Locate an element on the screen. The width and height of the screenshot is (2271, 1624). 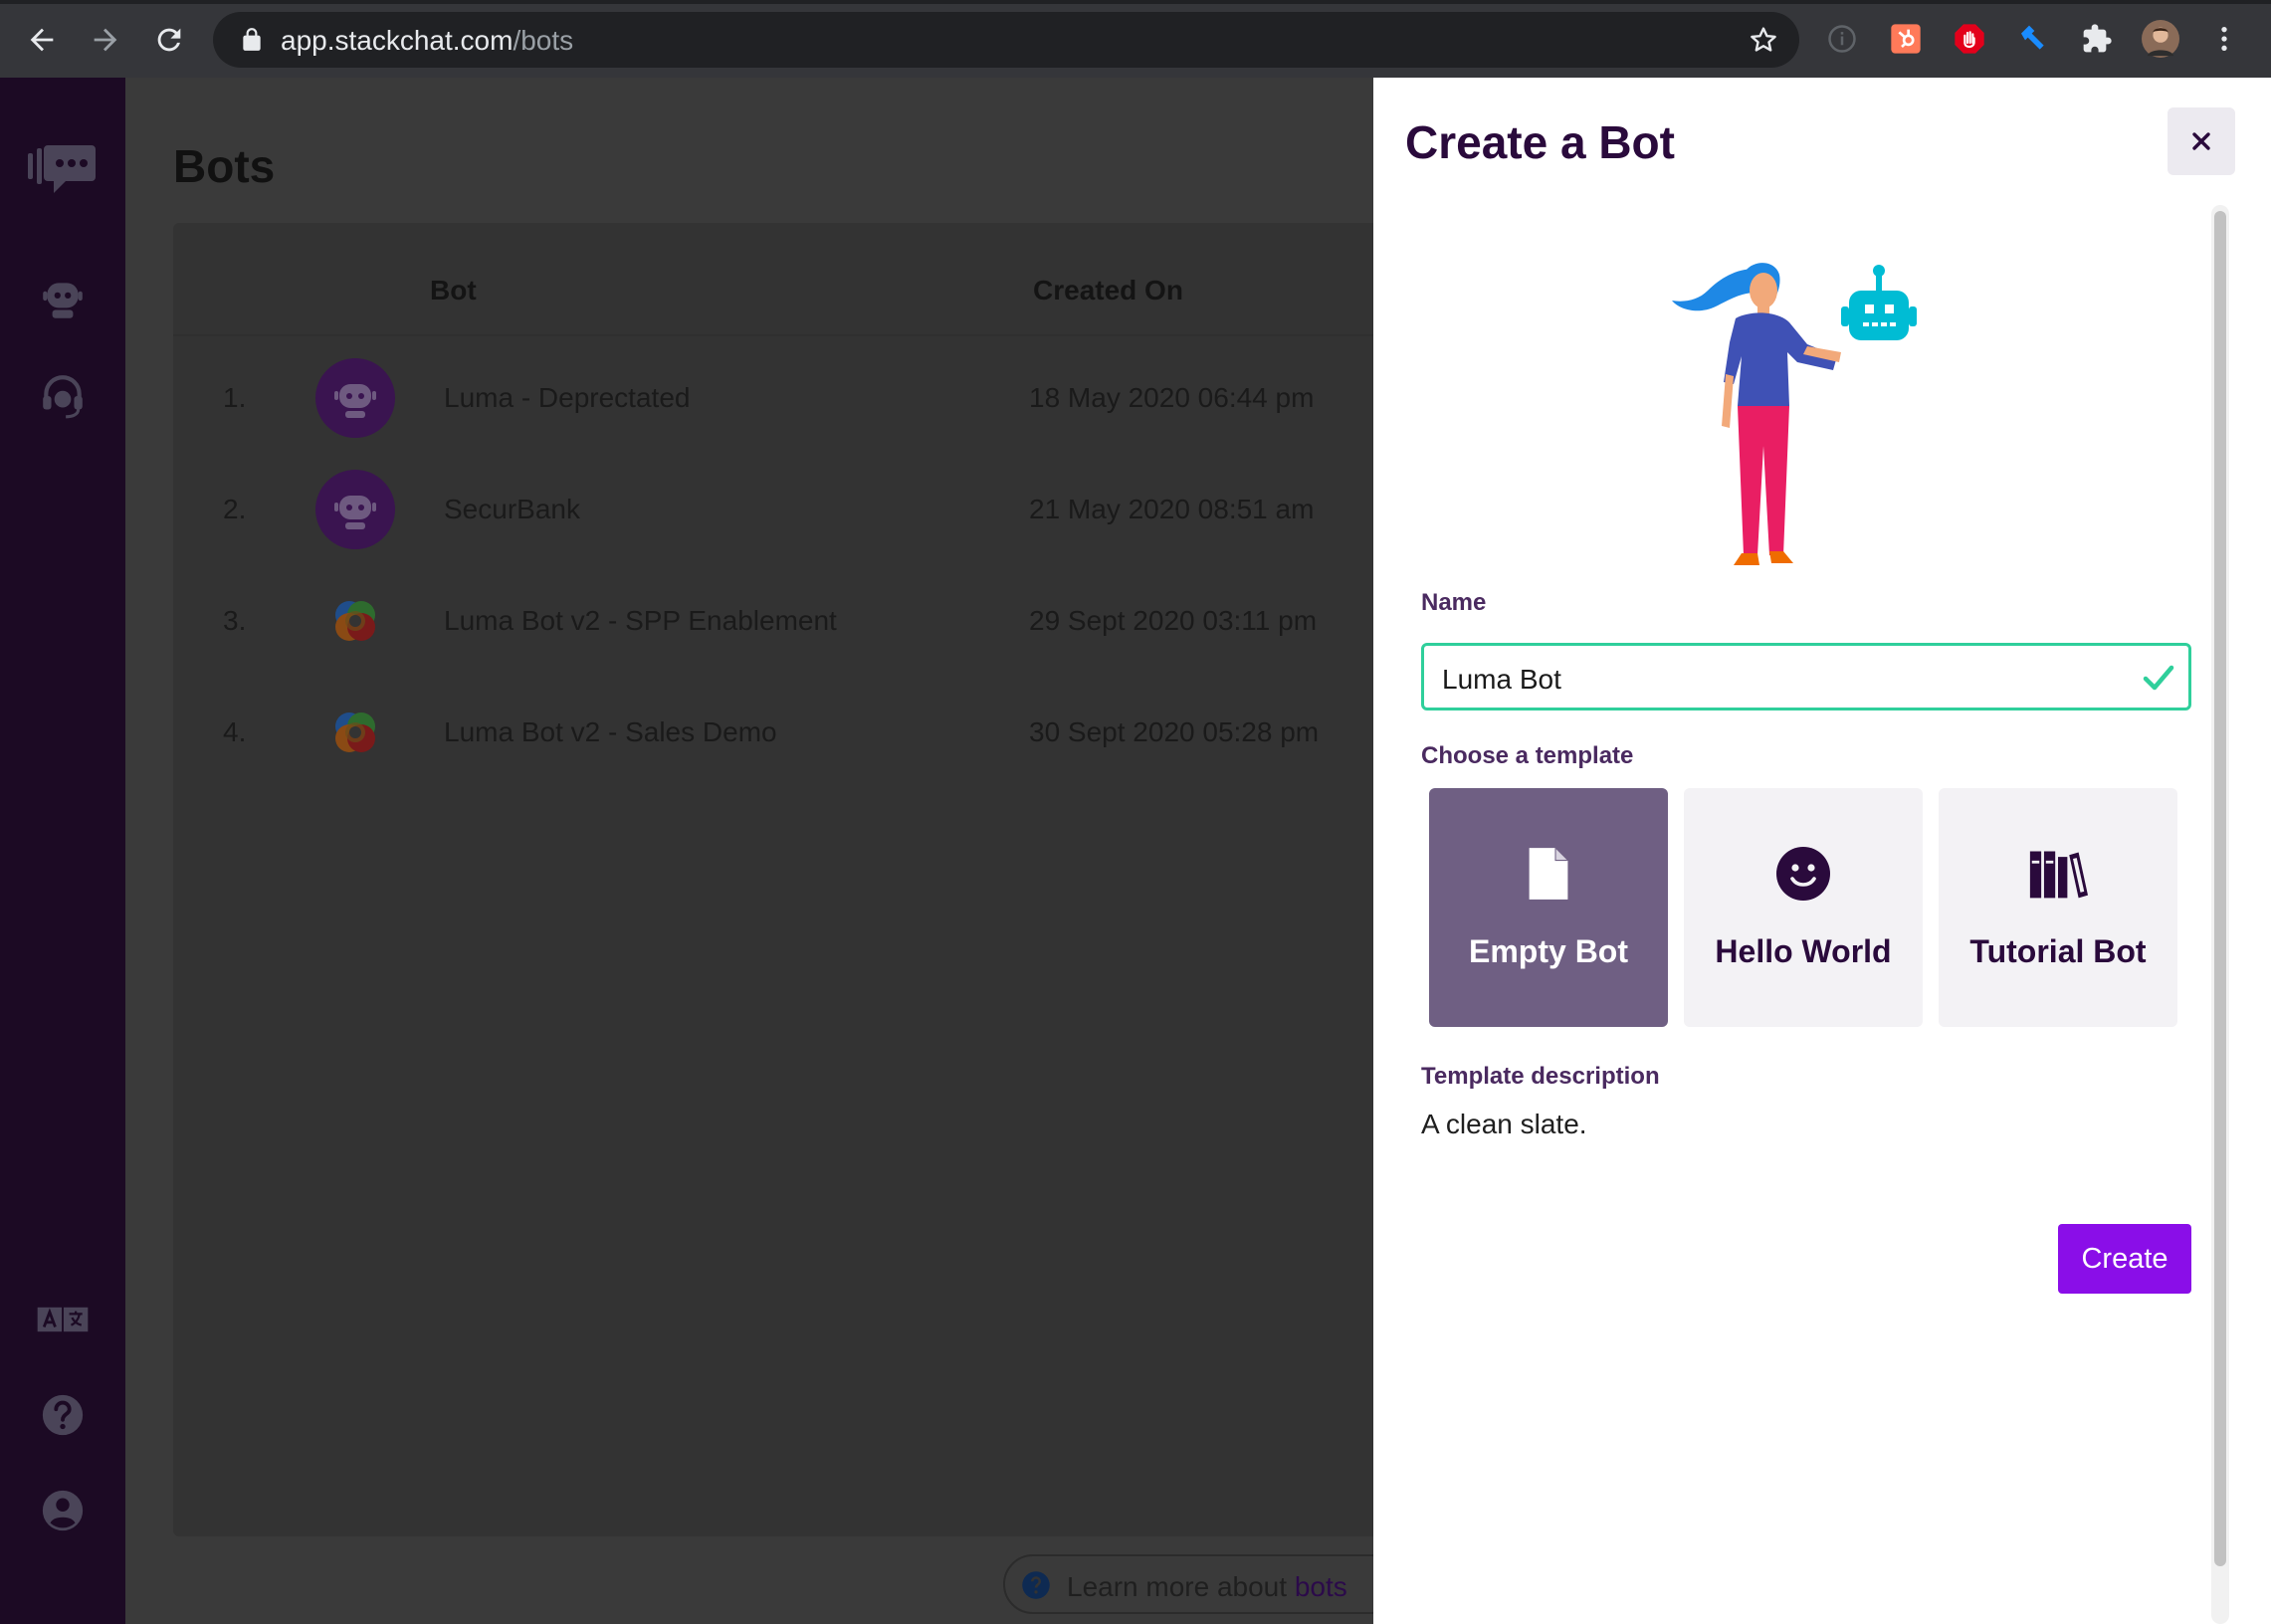
name-field-value: Luma Bot is located at coordinates (1501, 680).